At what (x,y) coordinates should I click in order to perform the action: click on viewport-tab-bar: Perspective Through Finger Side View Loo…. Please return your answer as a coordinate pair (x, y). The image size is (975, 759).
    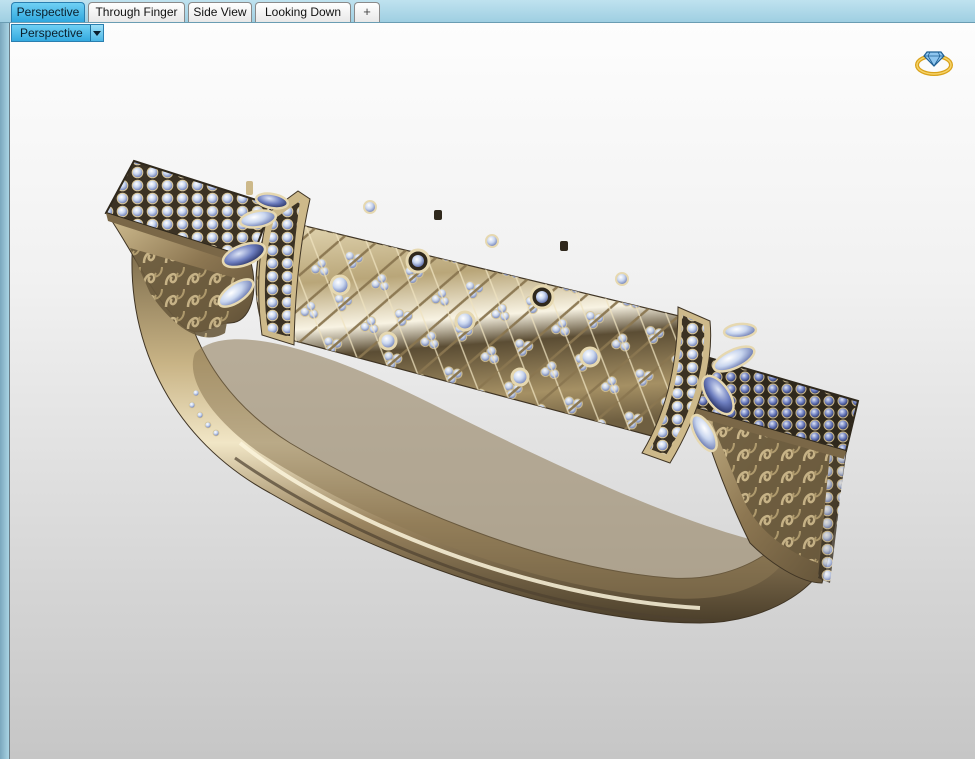
    Looking at the image, I should click on (487, 11).